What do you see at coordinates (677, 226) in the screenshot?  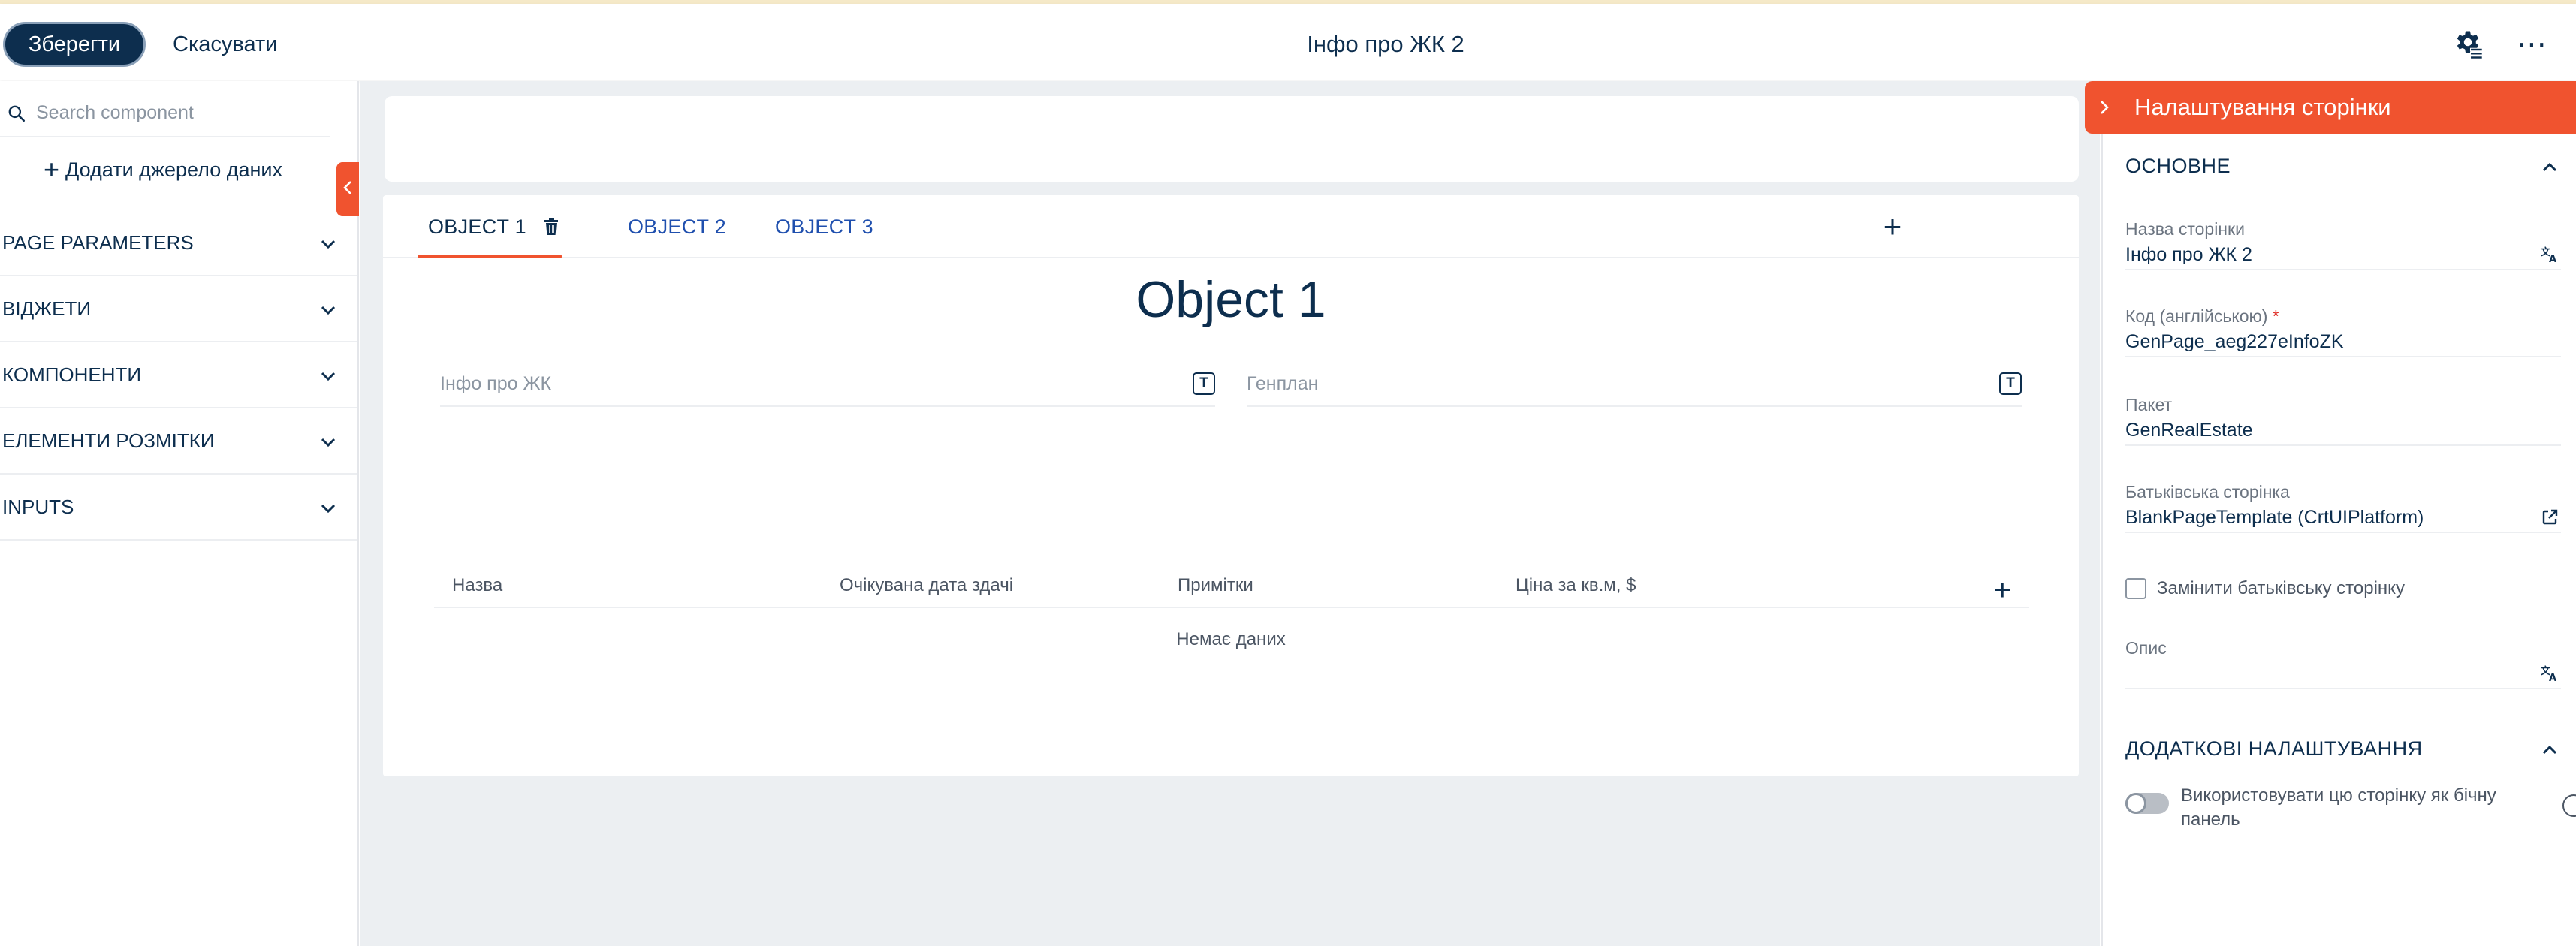 I see `tab-object-2: OBJECT 2` at bounding box center [677, 226].